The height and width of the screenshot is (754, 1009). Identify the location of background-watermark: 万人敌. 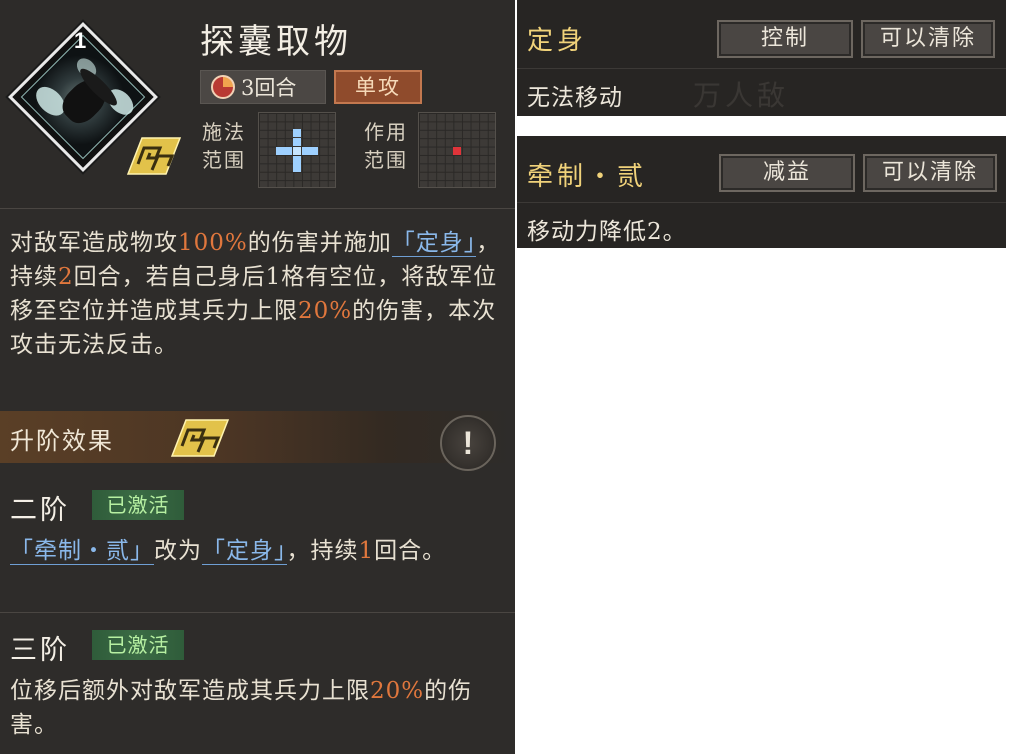
(741, 95).